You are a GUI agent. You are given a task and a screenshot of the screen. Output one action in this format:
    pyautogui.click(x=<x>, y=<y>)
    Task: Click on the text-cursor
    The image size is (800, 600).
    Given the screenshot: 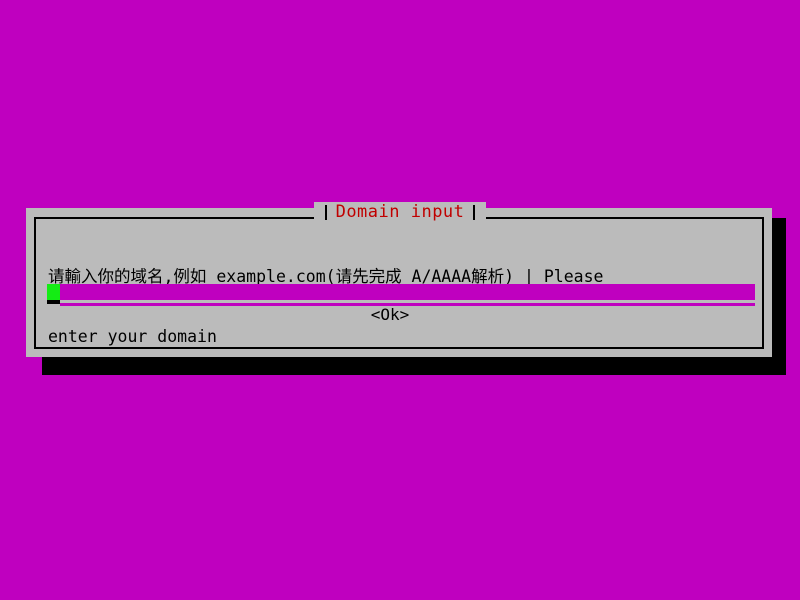 What is the action you would take?
    pyautogui.click(x=53, y=292)
    